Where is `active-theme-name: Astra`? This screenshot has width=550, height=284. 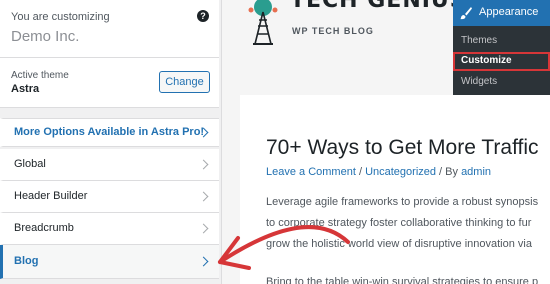 active-theme-name: Astra is located at coordinates (25, 89).